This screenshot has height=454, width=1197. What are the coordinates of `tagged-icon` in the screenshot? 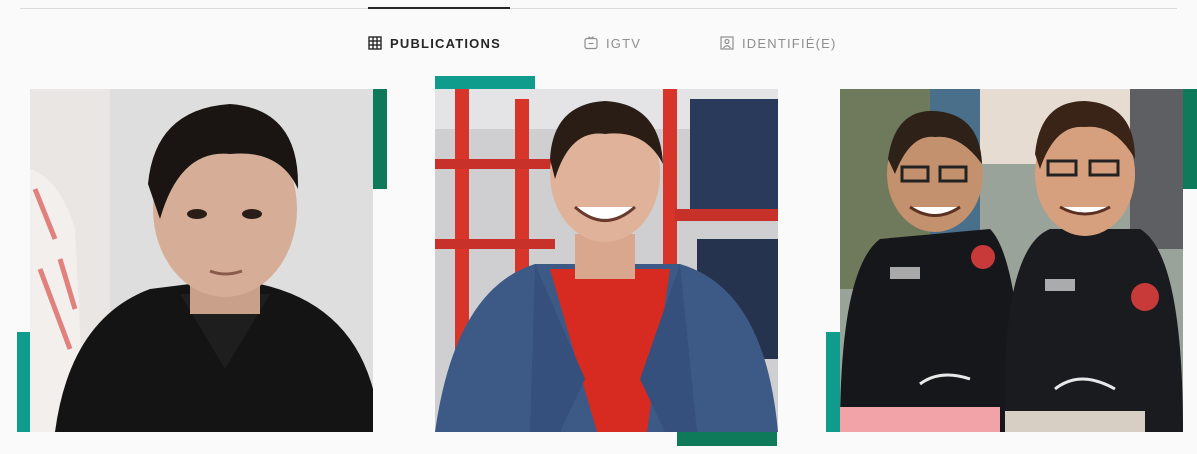 It's located at (727, 43).